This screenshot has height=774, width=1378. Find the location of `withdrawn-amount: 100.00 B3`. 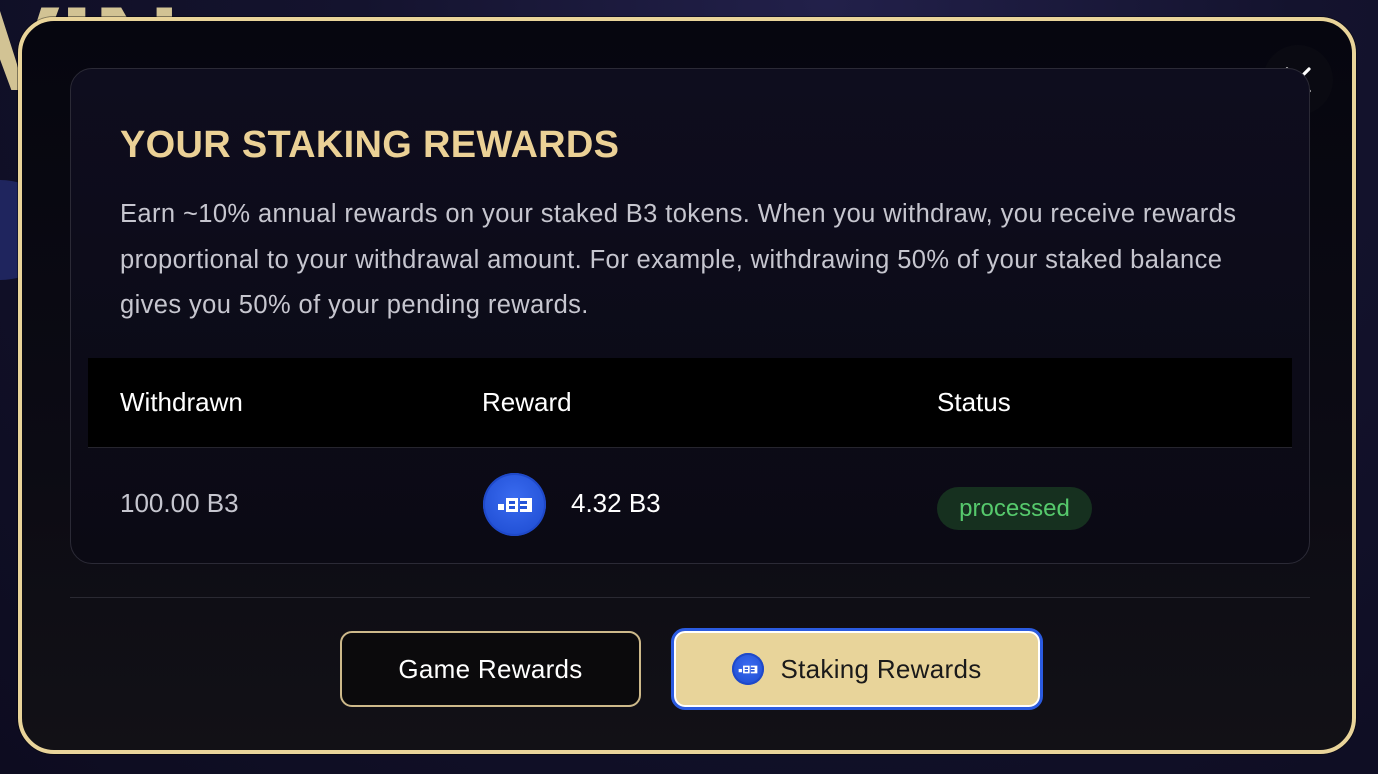

withdrawn-amount: 100.00 B3 is located at coordinates (179, 503).